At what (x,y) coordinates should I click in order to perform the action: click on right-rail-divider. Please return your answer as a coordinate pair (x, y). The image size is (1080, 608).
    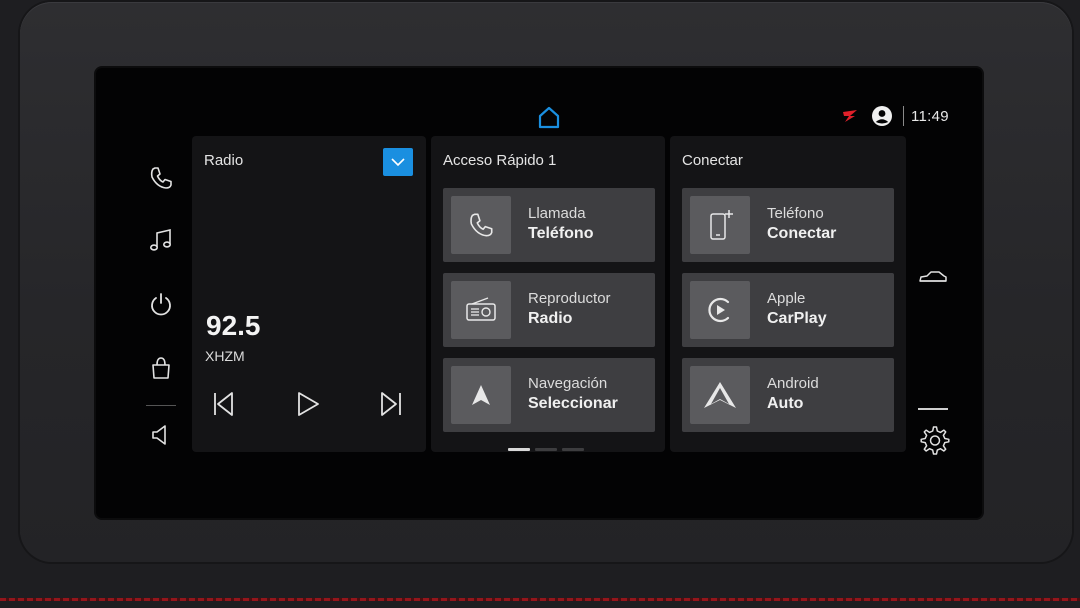
    Looking at the image, I should click on (933, 409).